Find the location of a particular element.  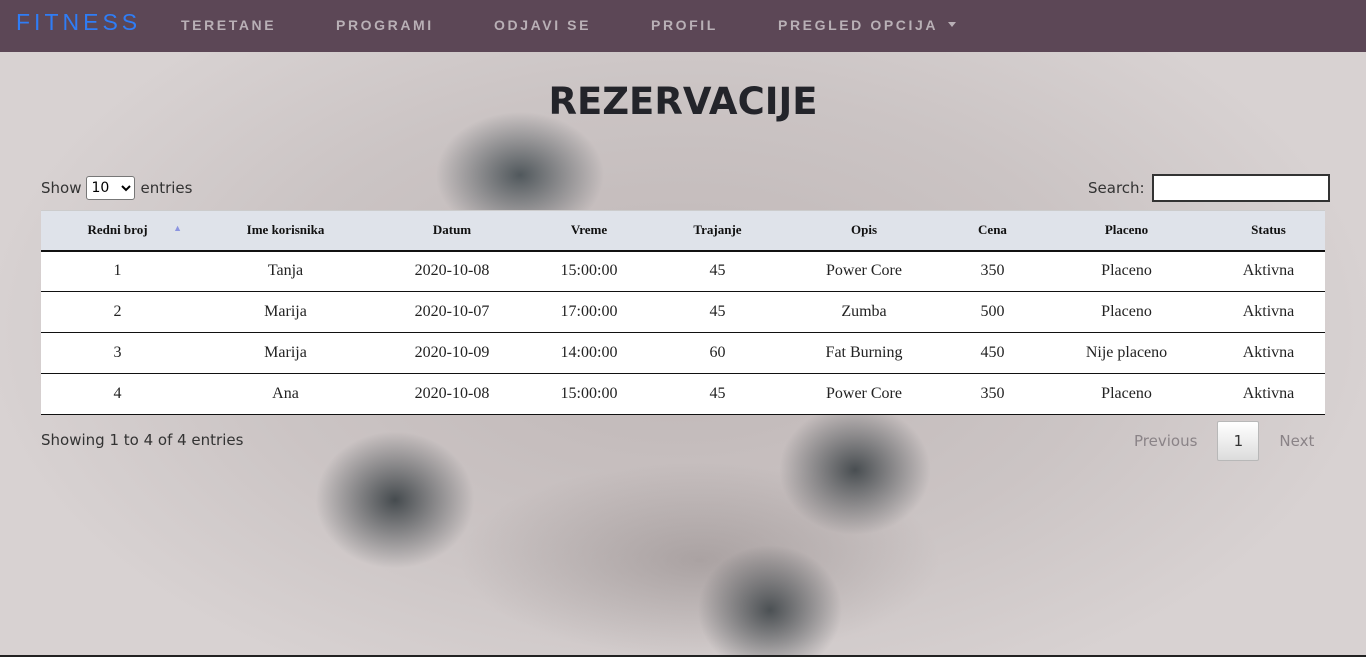

column-header-placeno: Placeno is located at coordinates (1126, 231).